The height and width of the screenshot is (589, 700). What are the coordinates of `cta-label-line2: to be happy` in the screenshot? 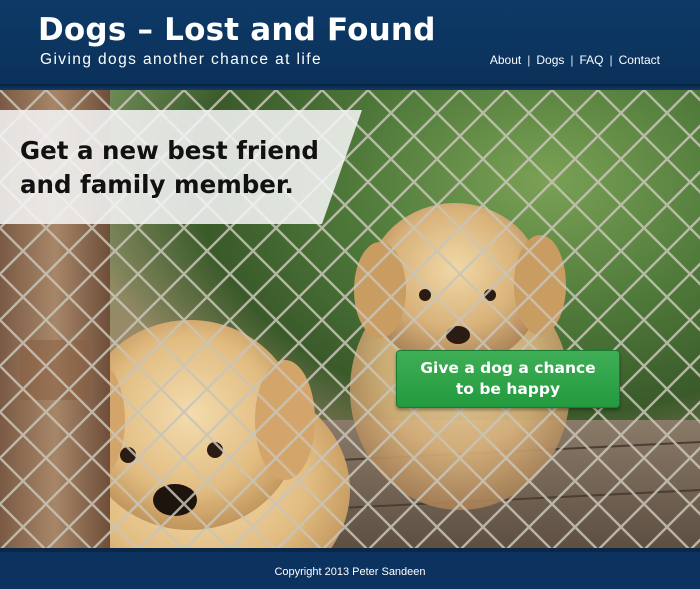 It's located at (508, 389).